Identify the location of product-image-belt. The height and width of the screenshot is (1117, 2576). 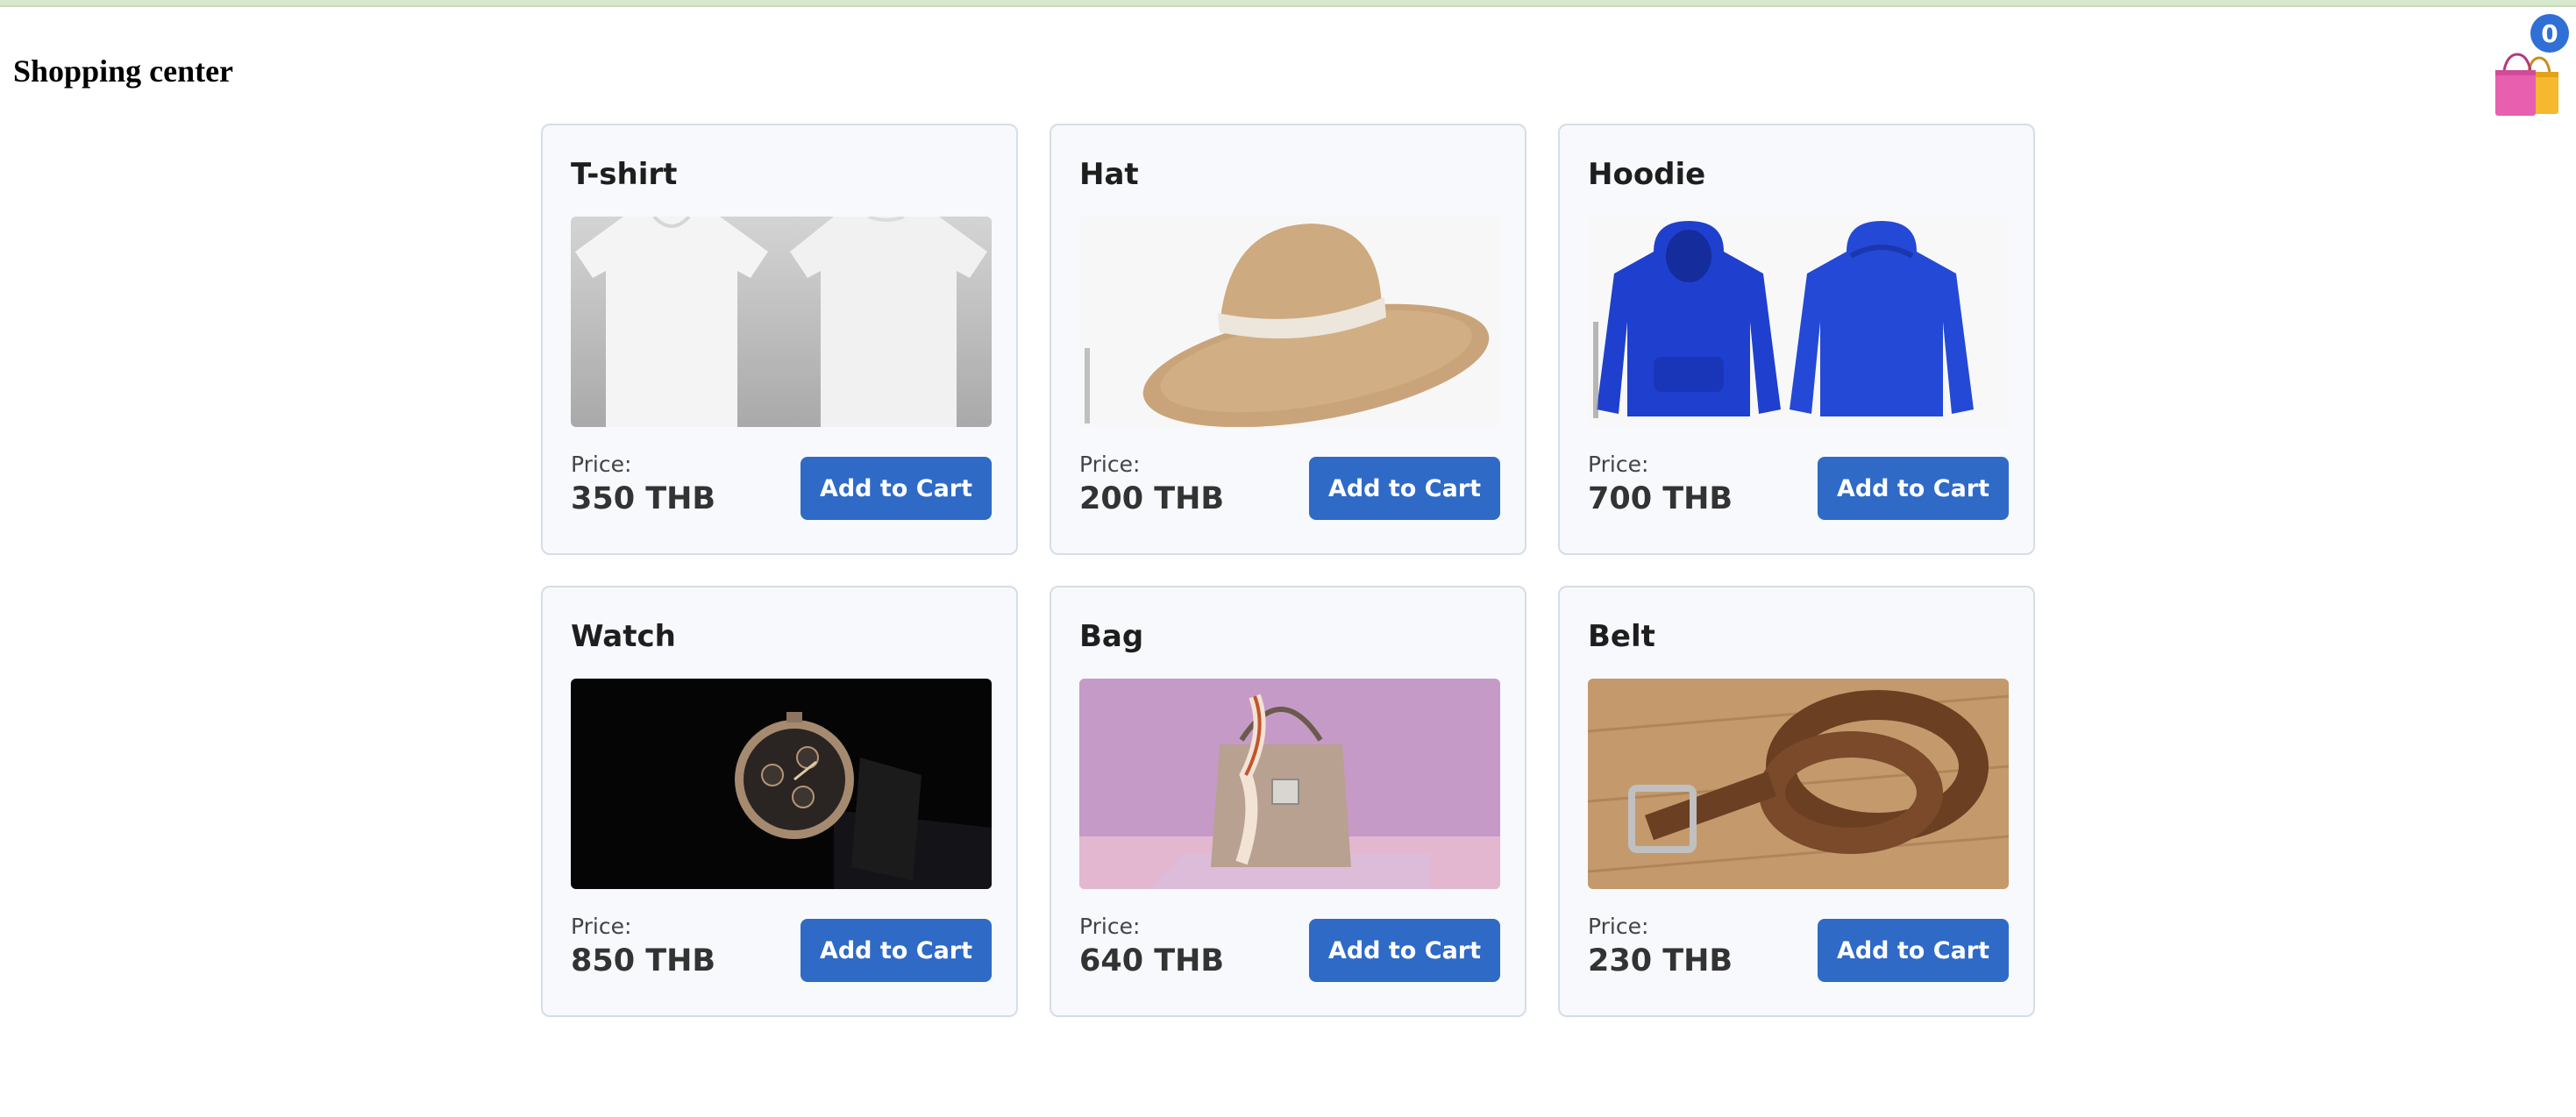
(1798, 784).